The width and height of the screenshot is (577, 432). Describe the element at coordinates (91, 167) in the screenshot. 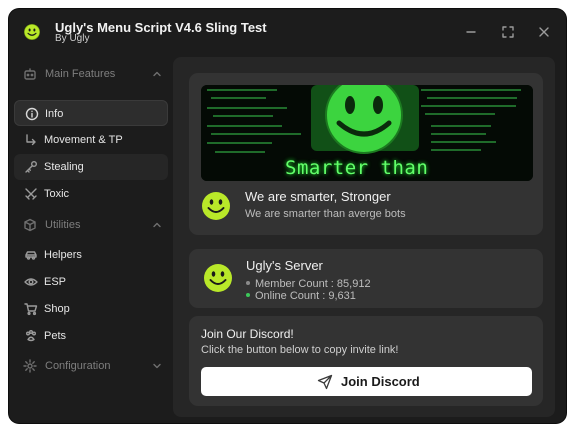

I see `sidebar-item-stealing: Stealing` at that location.